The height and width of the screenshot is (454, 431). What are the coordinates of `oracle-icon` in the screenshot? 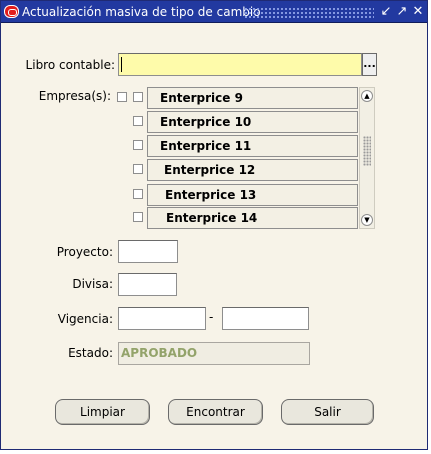 It's located at (11, 11).